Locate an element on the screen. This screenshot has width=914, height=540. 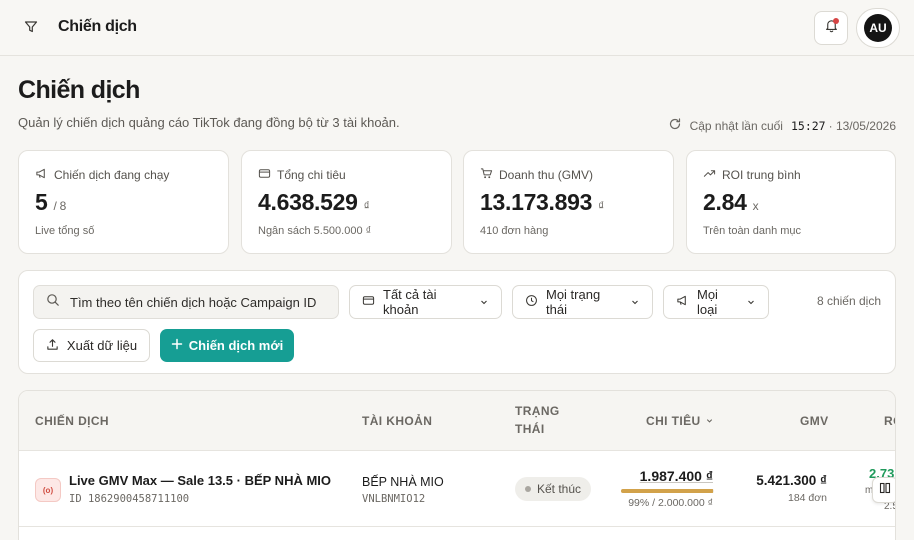
account-code: VNLBNMIO12 is located at coordinates (394, 499).